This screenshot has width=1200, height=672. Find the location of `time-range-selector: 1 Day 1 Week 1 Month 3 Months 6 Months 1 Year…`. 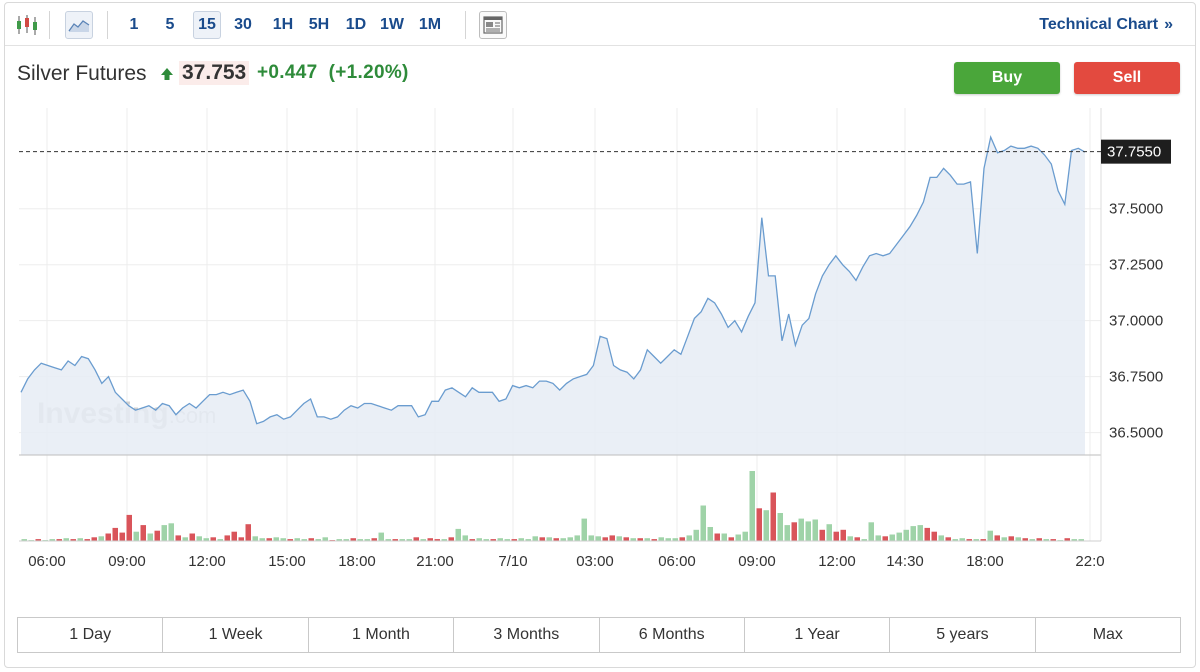

time-range-selector: 1 Day 1 Week 1 Month 3 Months 6 Months 1 Year… is located at coordinates (599, 635).